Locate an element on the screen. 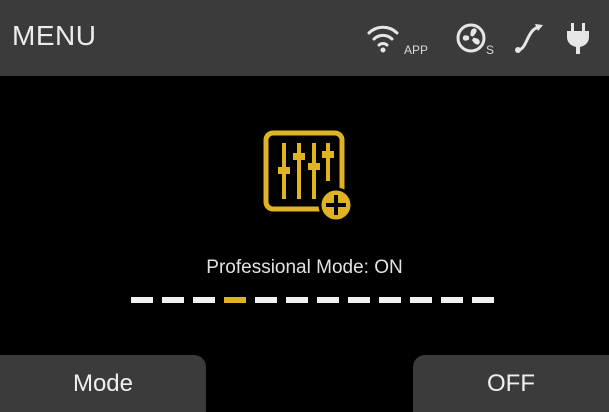 The width and height of the screenshot is (609, 412). app-label: APP is located at coordinates (416, 50).